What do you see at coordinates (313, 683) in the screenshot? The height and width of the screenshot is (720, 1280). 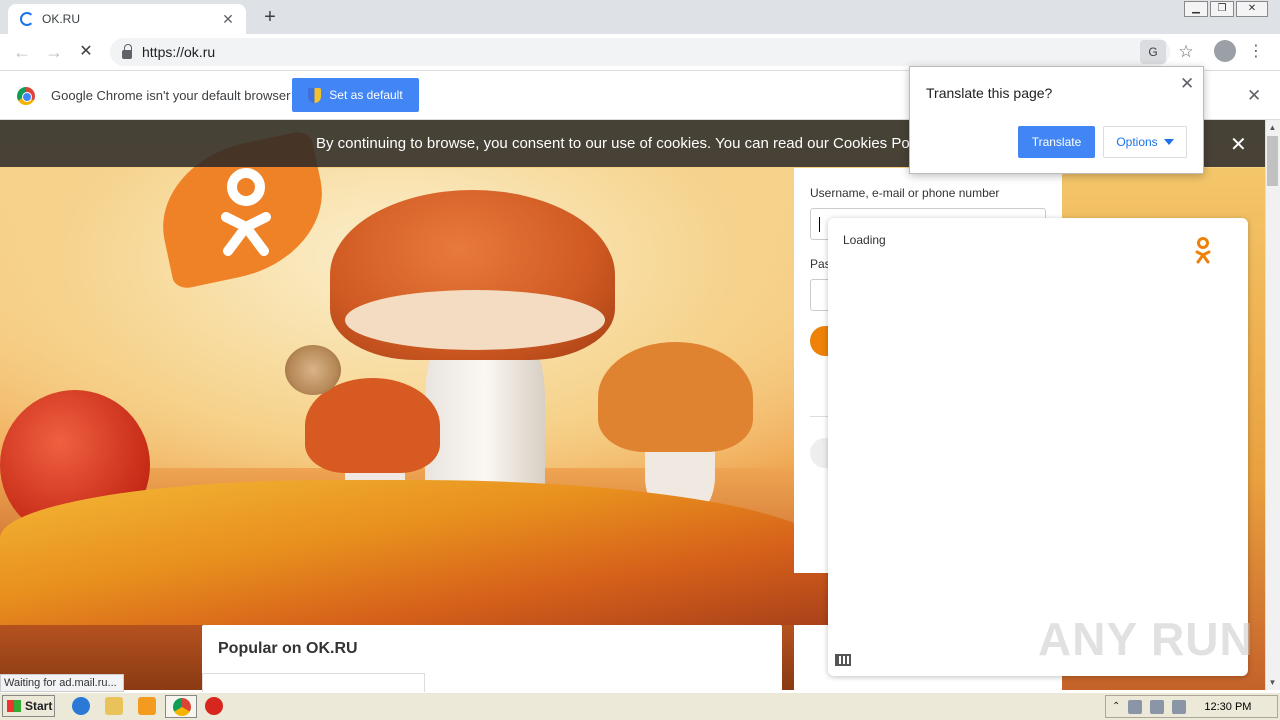 I see `popular-item-box` at bounding box center [313, 683].